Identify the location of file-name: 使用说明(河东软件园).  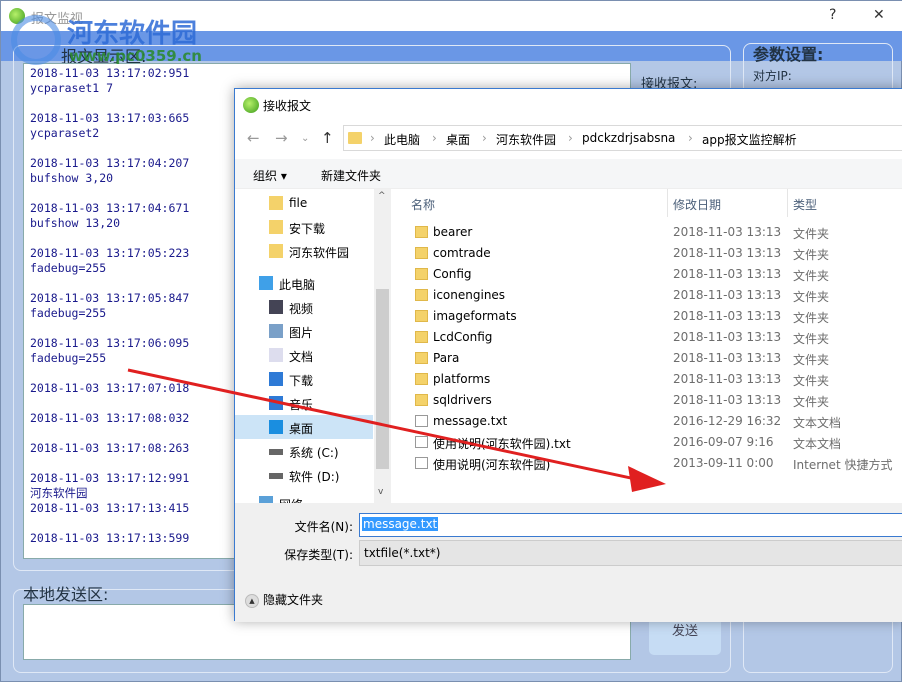
(492, 465).